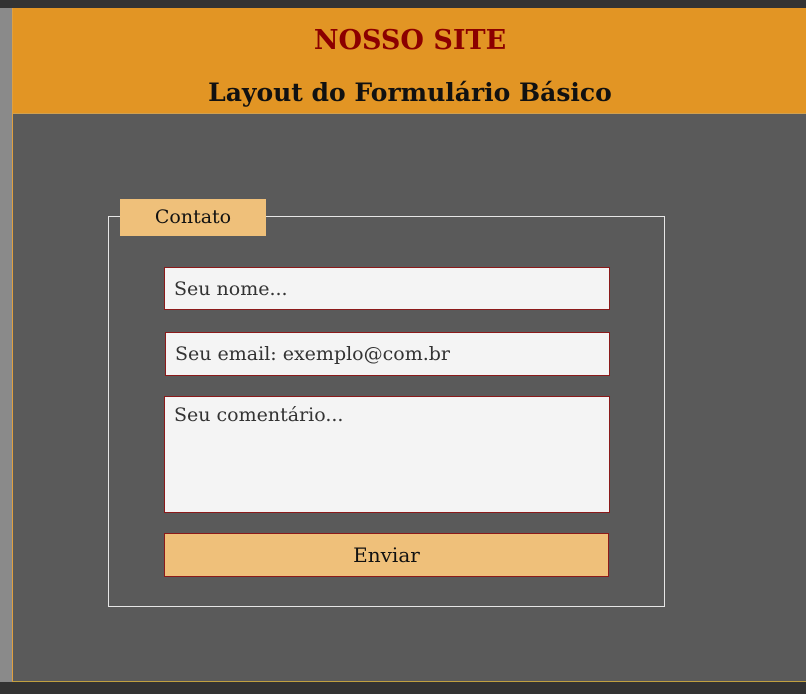 The height and width of the screenshot is (694, 806). I want to click on window-top-edge, so click(403, 4).